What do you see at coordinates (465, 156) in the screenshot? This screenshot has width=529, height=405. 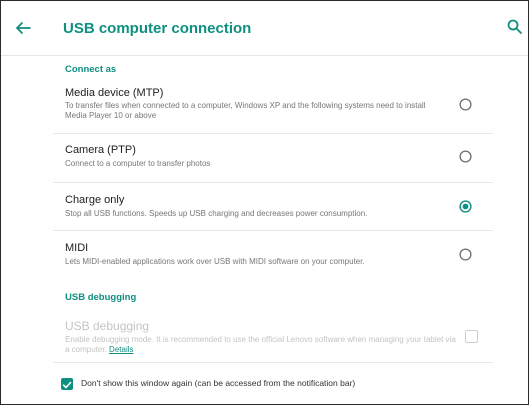 I see `radio-ptp` at bounding box center [465, 156].